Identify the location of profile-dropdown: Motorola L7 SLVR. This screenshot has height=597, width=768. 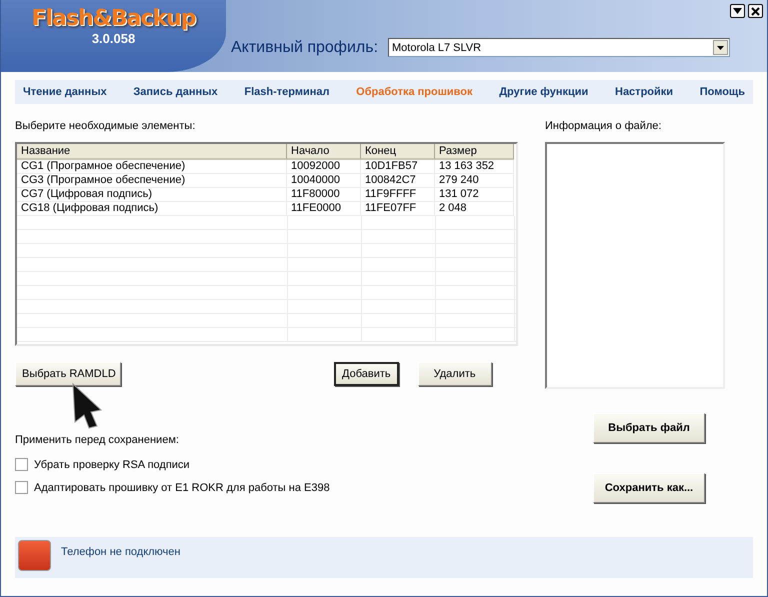
(559, 47).